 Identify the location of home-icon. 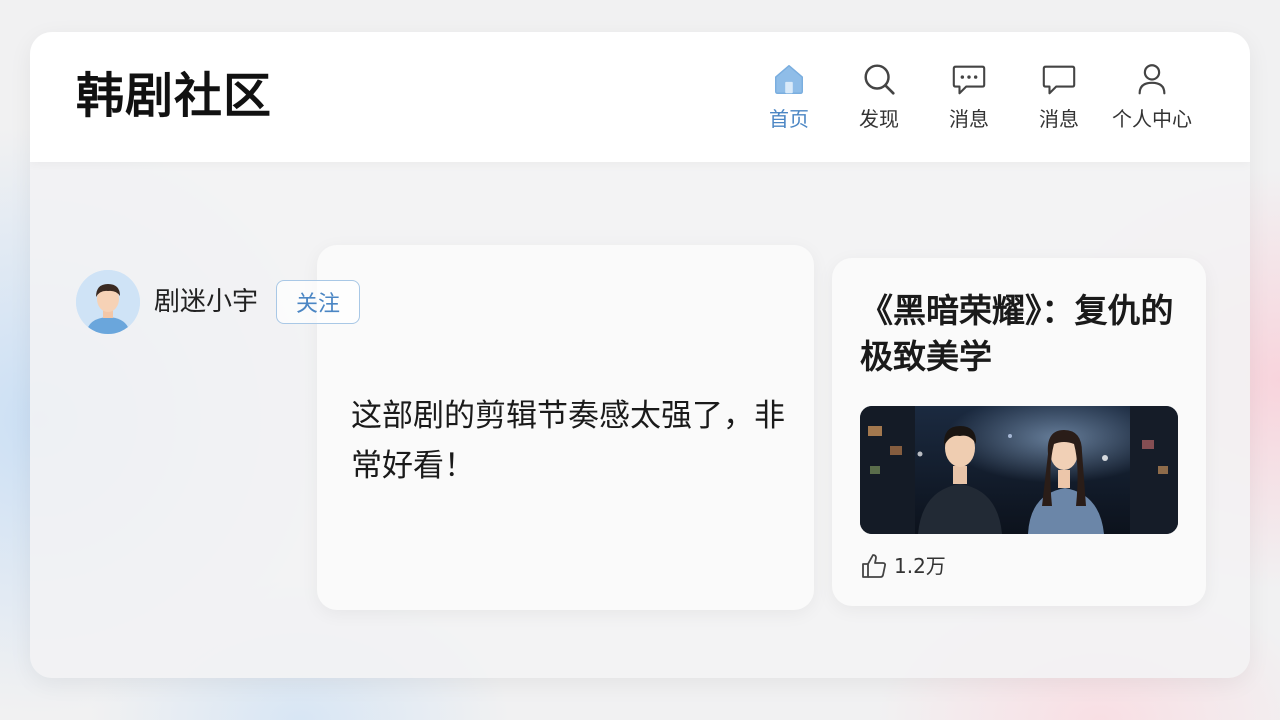
(789, 79).